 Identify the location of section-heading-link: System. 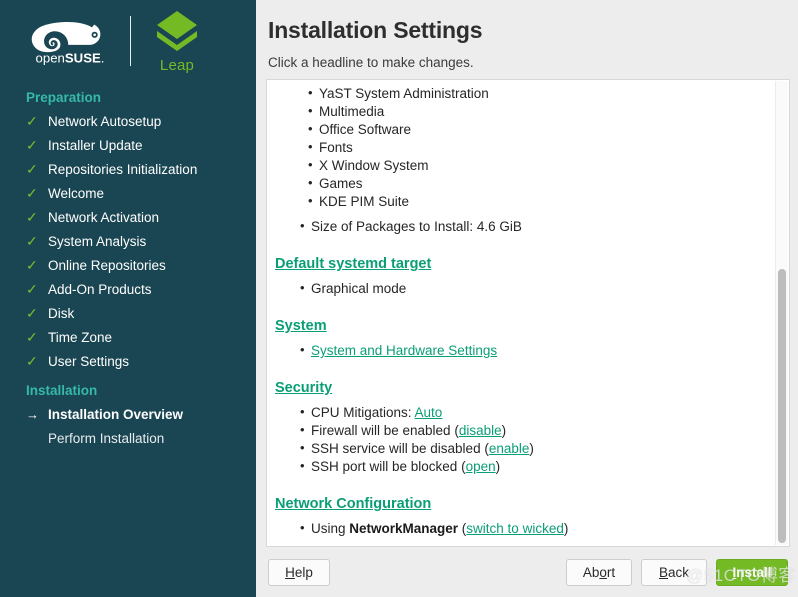
(301, 326).